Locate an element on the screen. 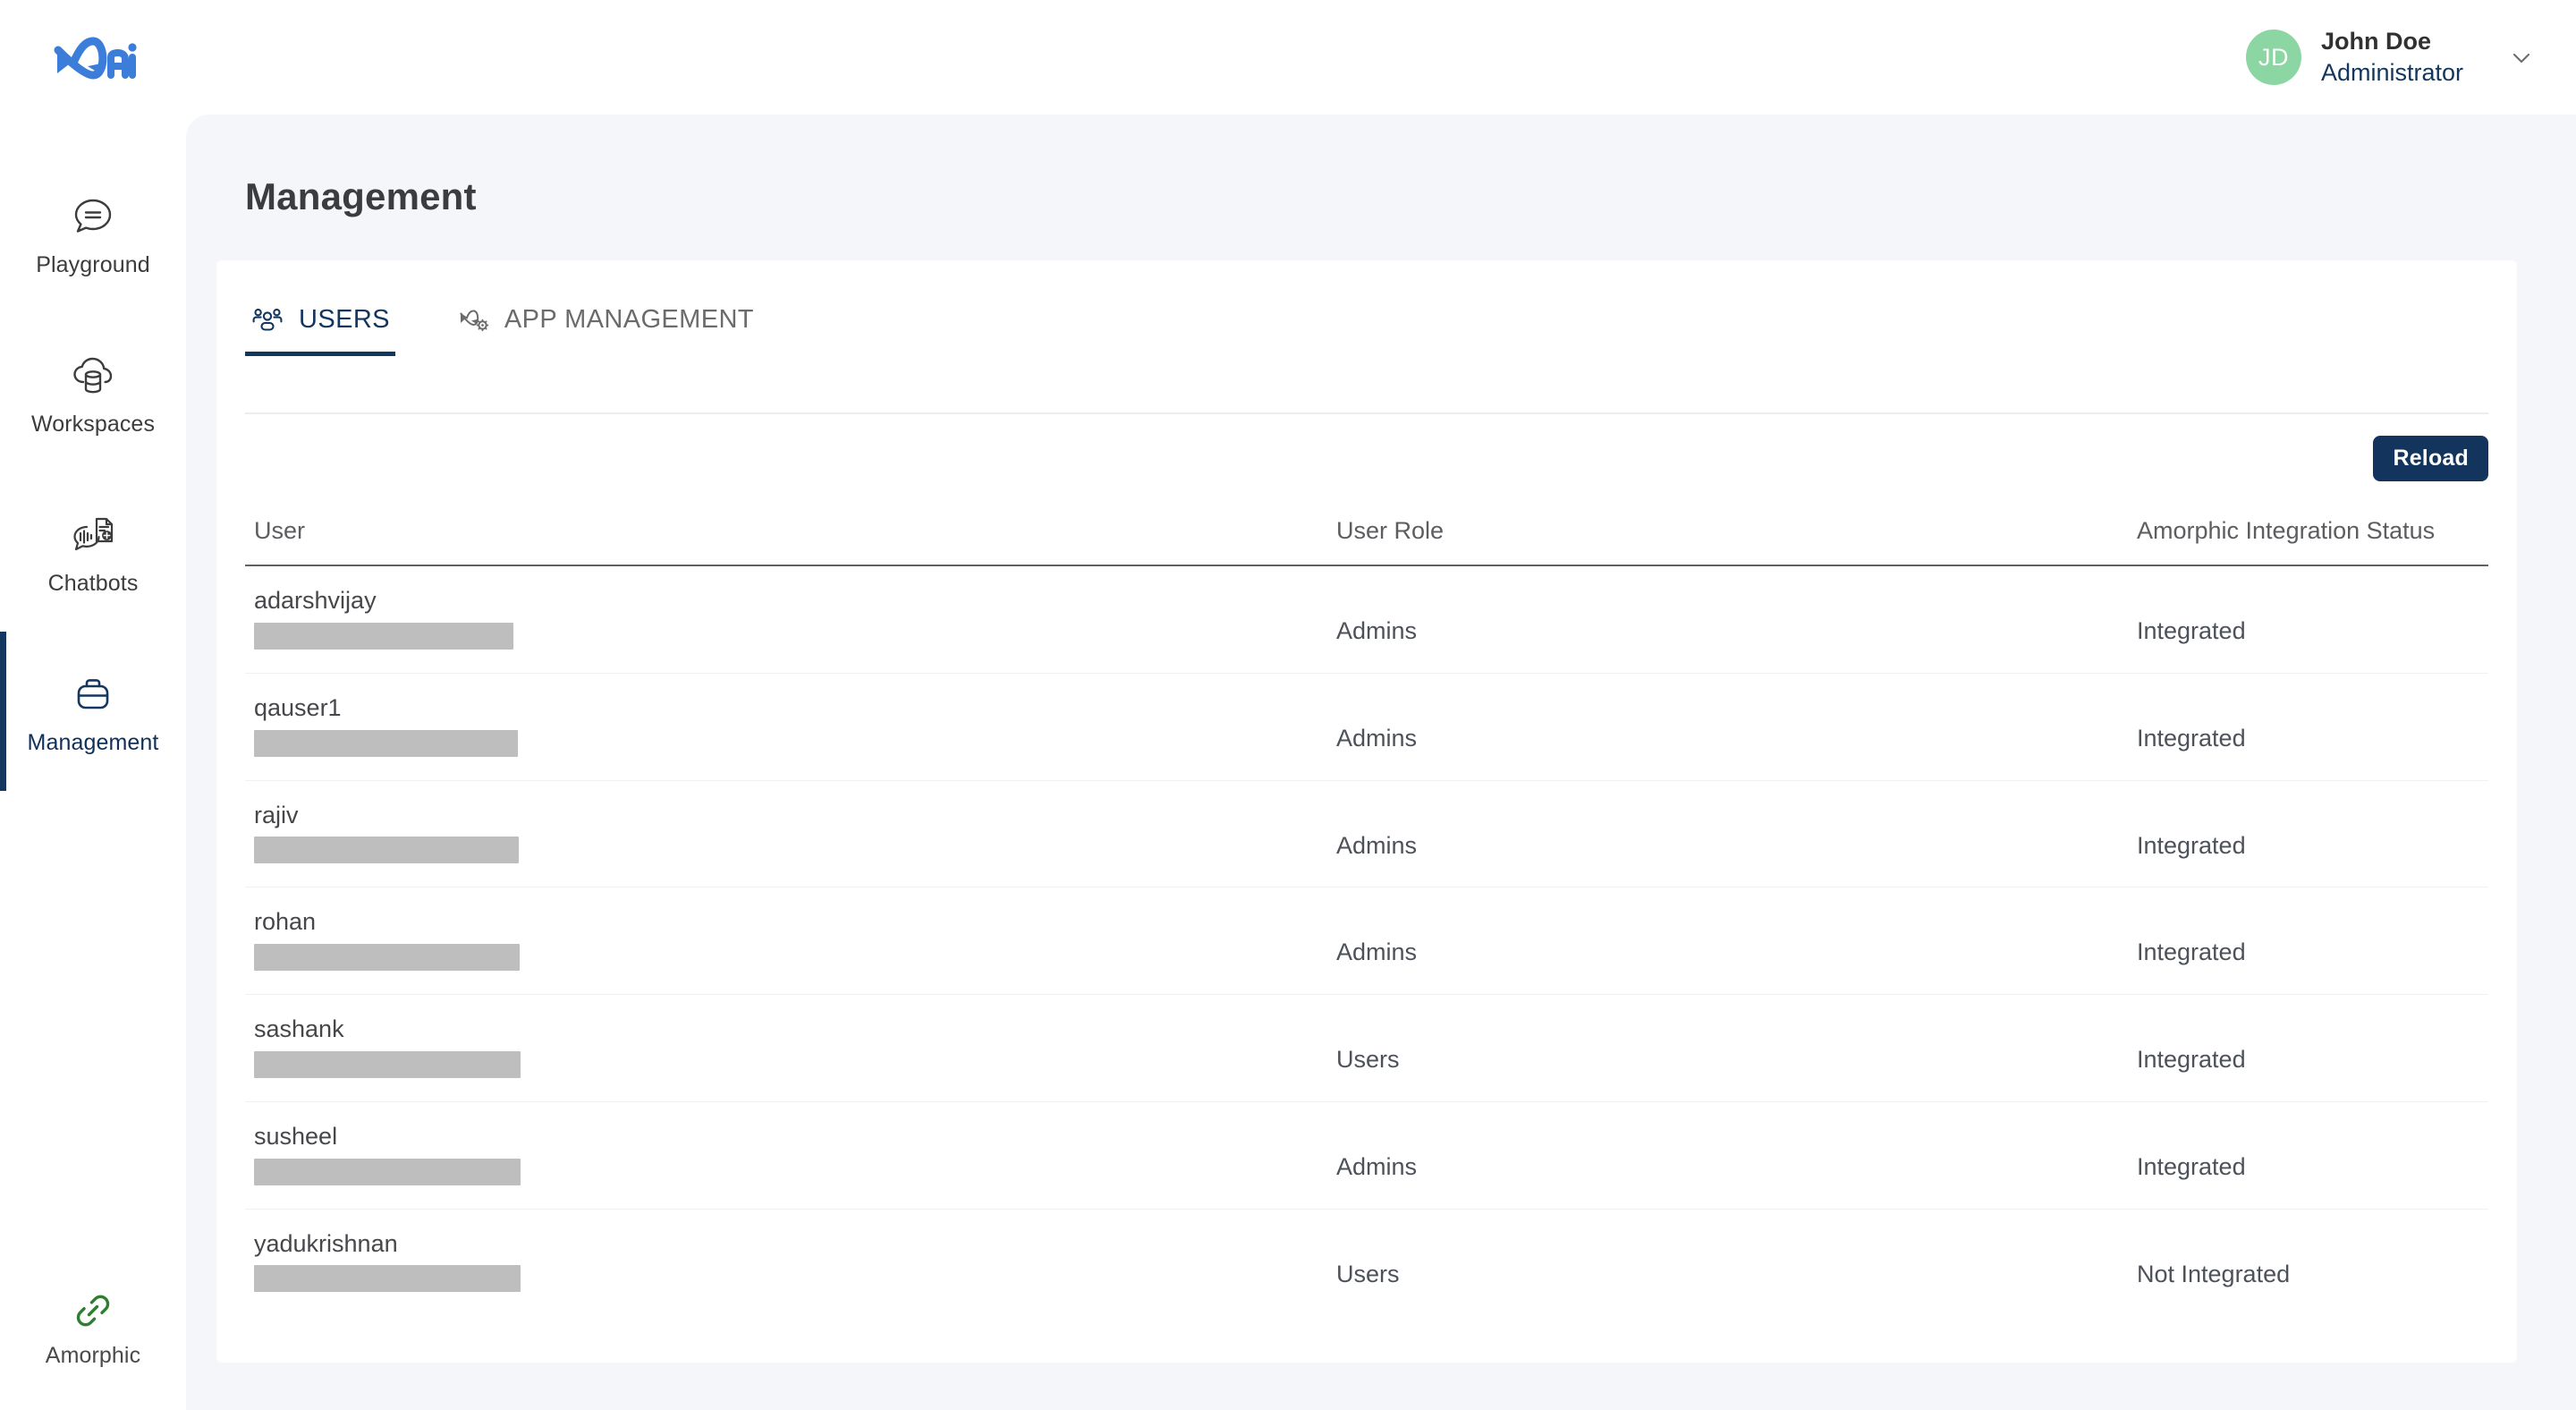 The width and height of the screenshot is (2576, 1410). user-login: susheel is located at coordinates (296, 1136).